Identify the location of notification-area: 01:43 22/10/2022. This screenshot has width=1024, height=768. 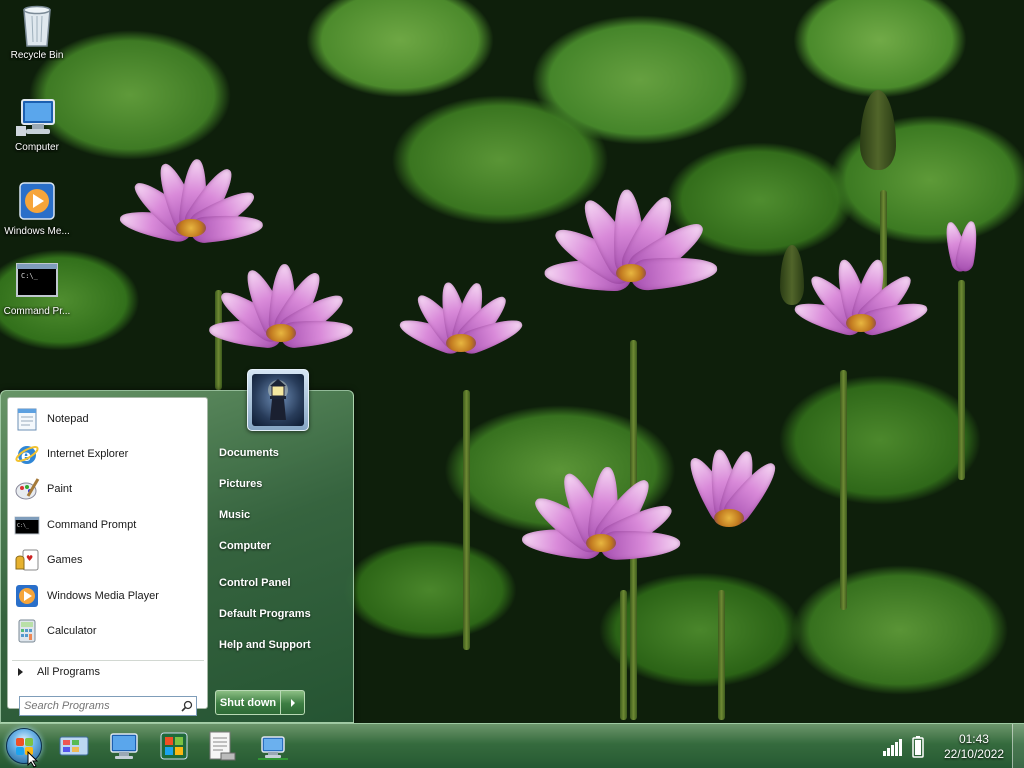
(949, 746).